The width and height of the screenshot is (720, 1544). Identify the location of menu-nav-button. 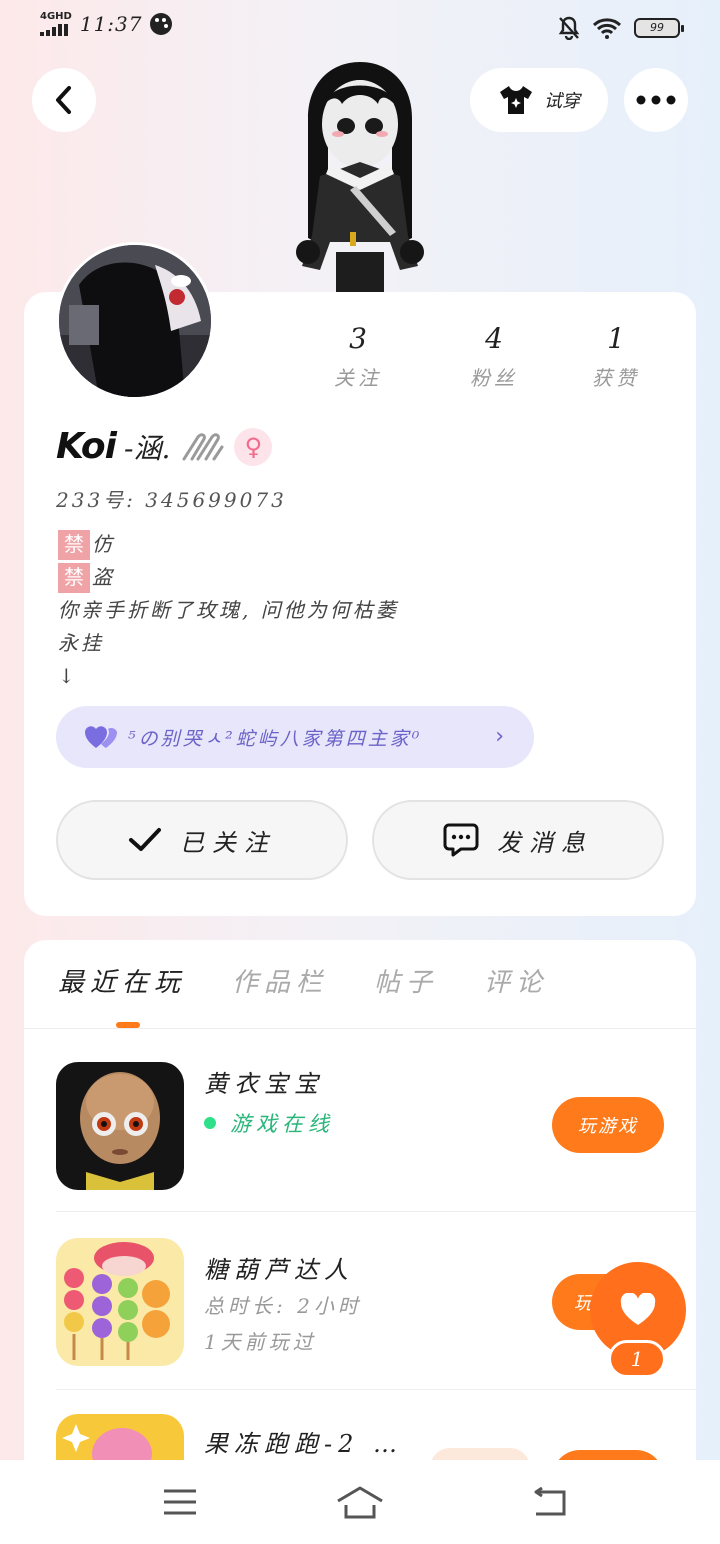
(180, 1502).